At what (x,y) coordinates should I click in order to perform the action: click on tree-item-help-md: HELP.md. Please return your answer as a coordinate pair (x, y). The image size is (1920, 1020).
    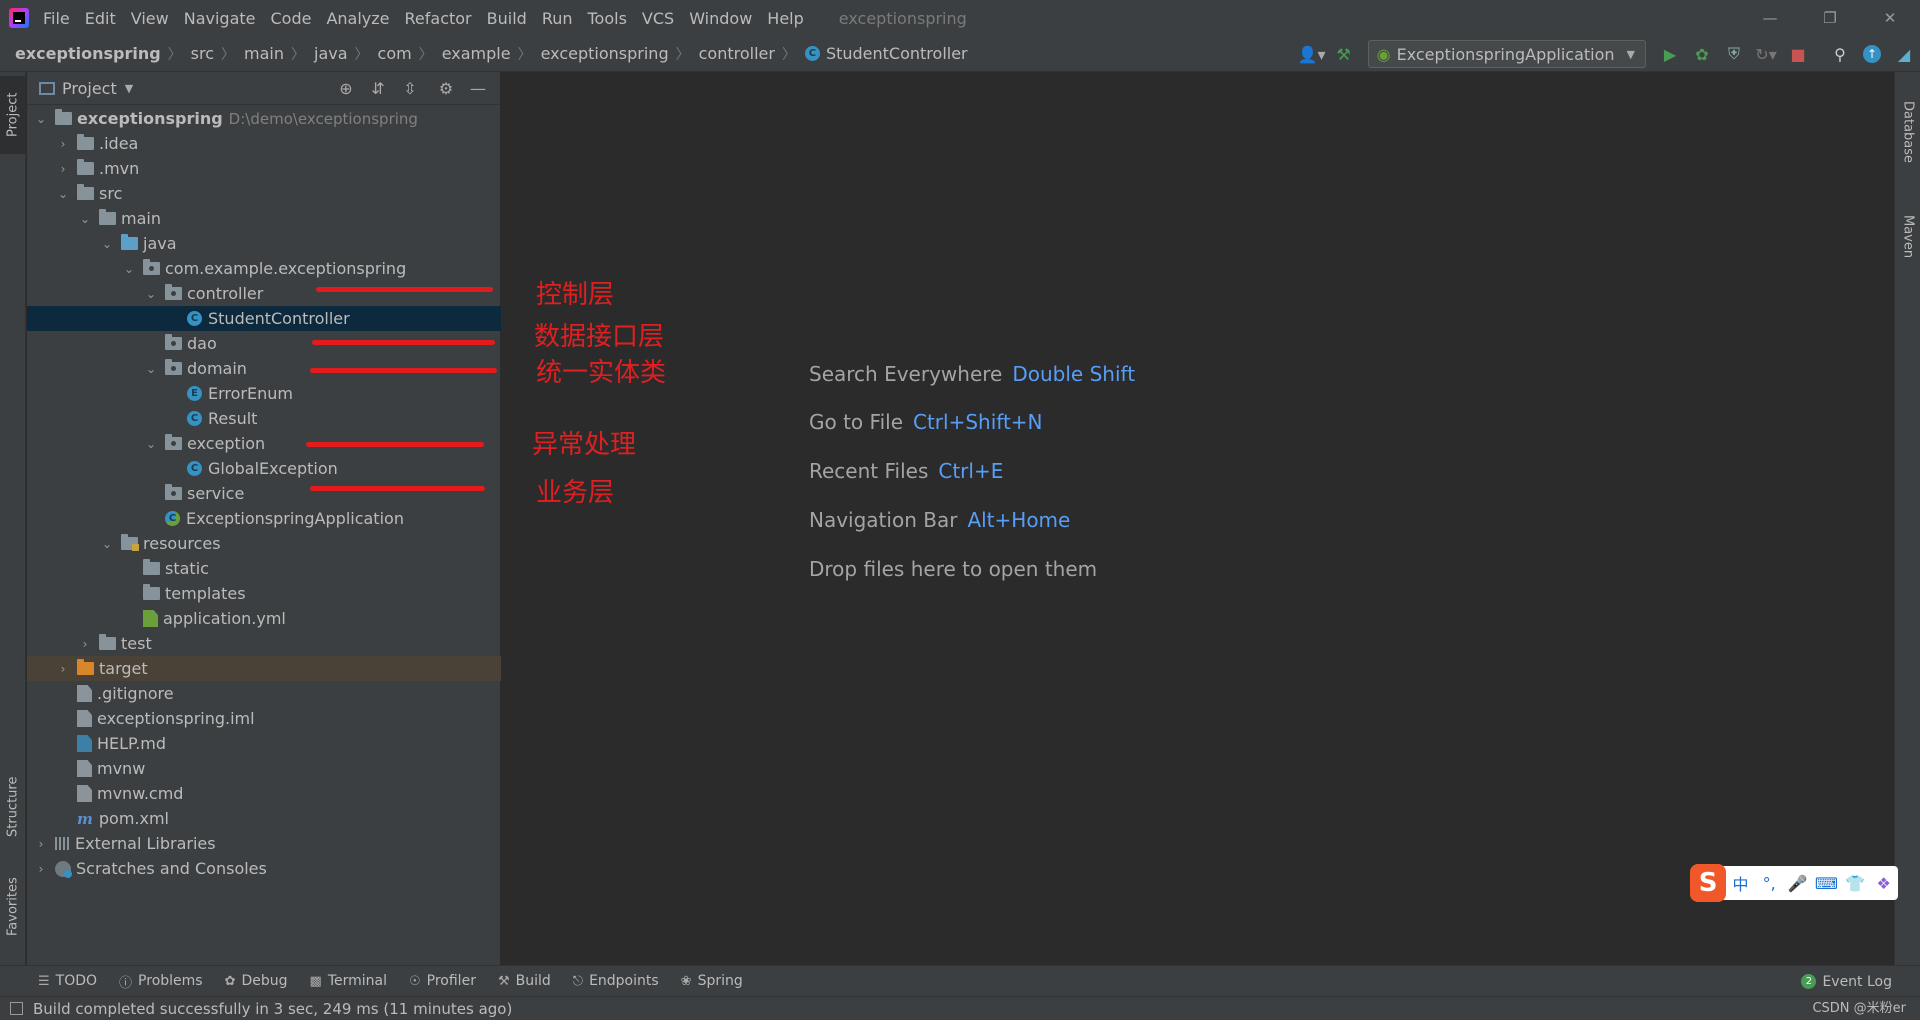
    Looking at the image, I should click on (264, 743).